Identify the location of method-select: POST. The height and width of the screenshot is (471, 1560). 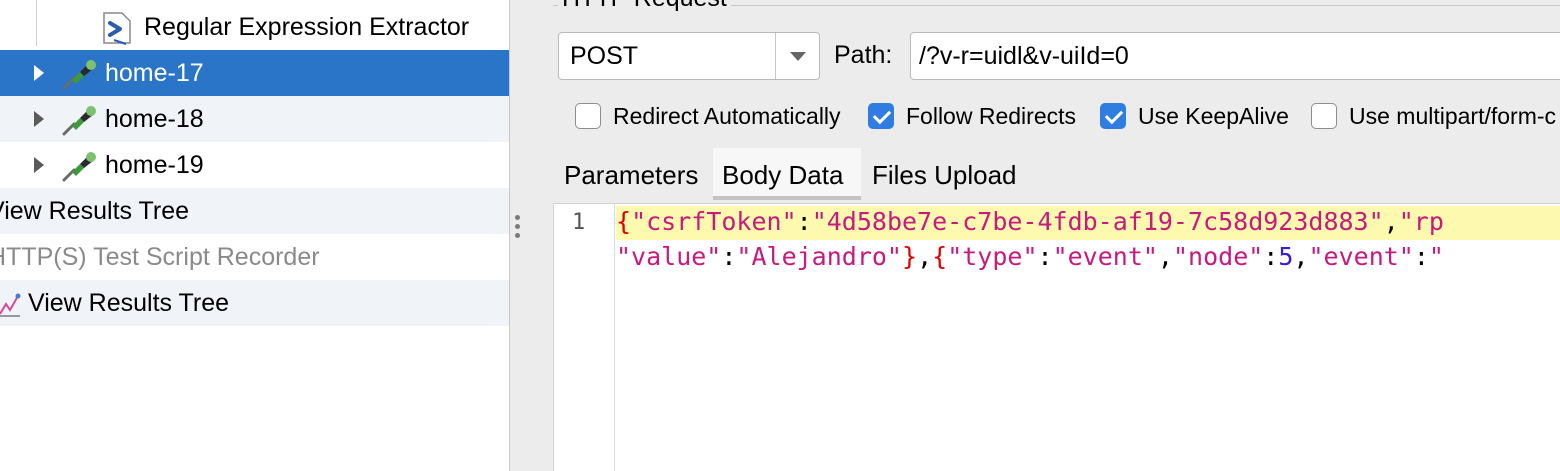
(689, 56).